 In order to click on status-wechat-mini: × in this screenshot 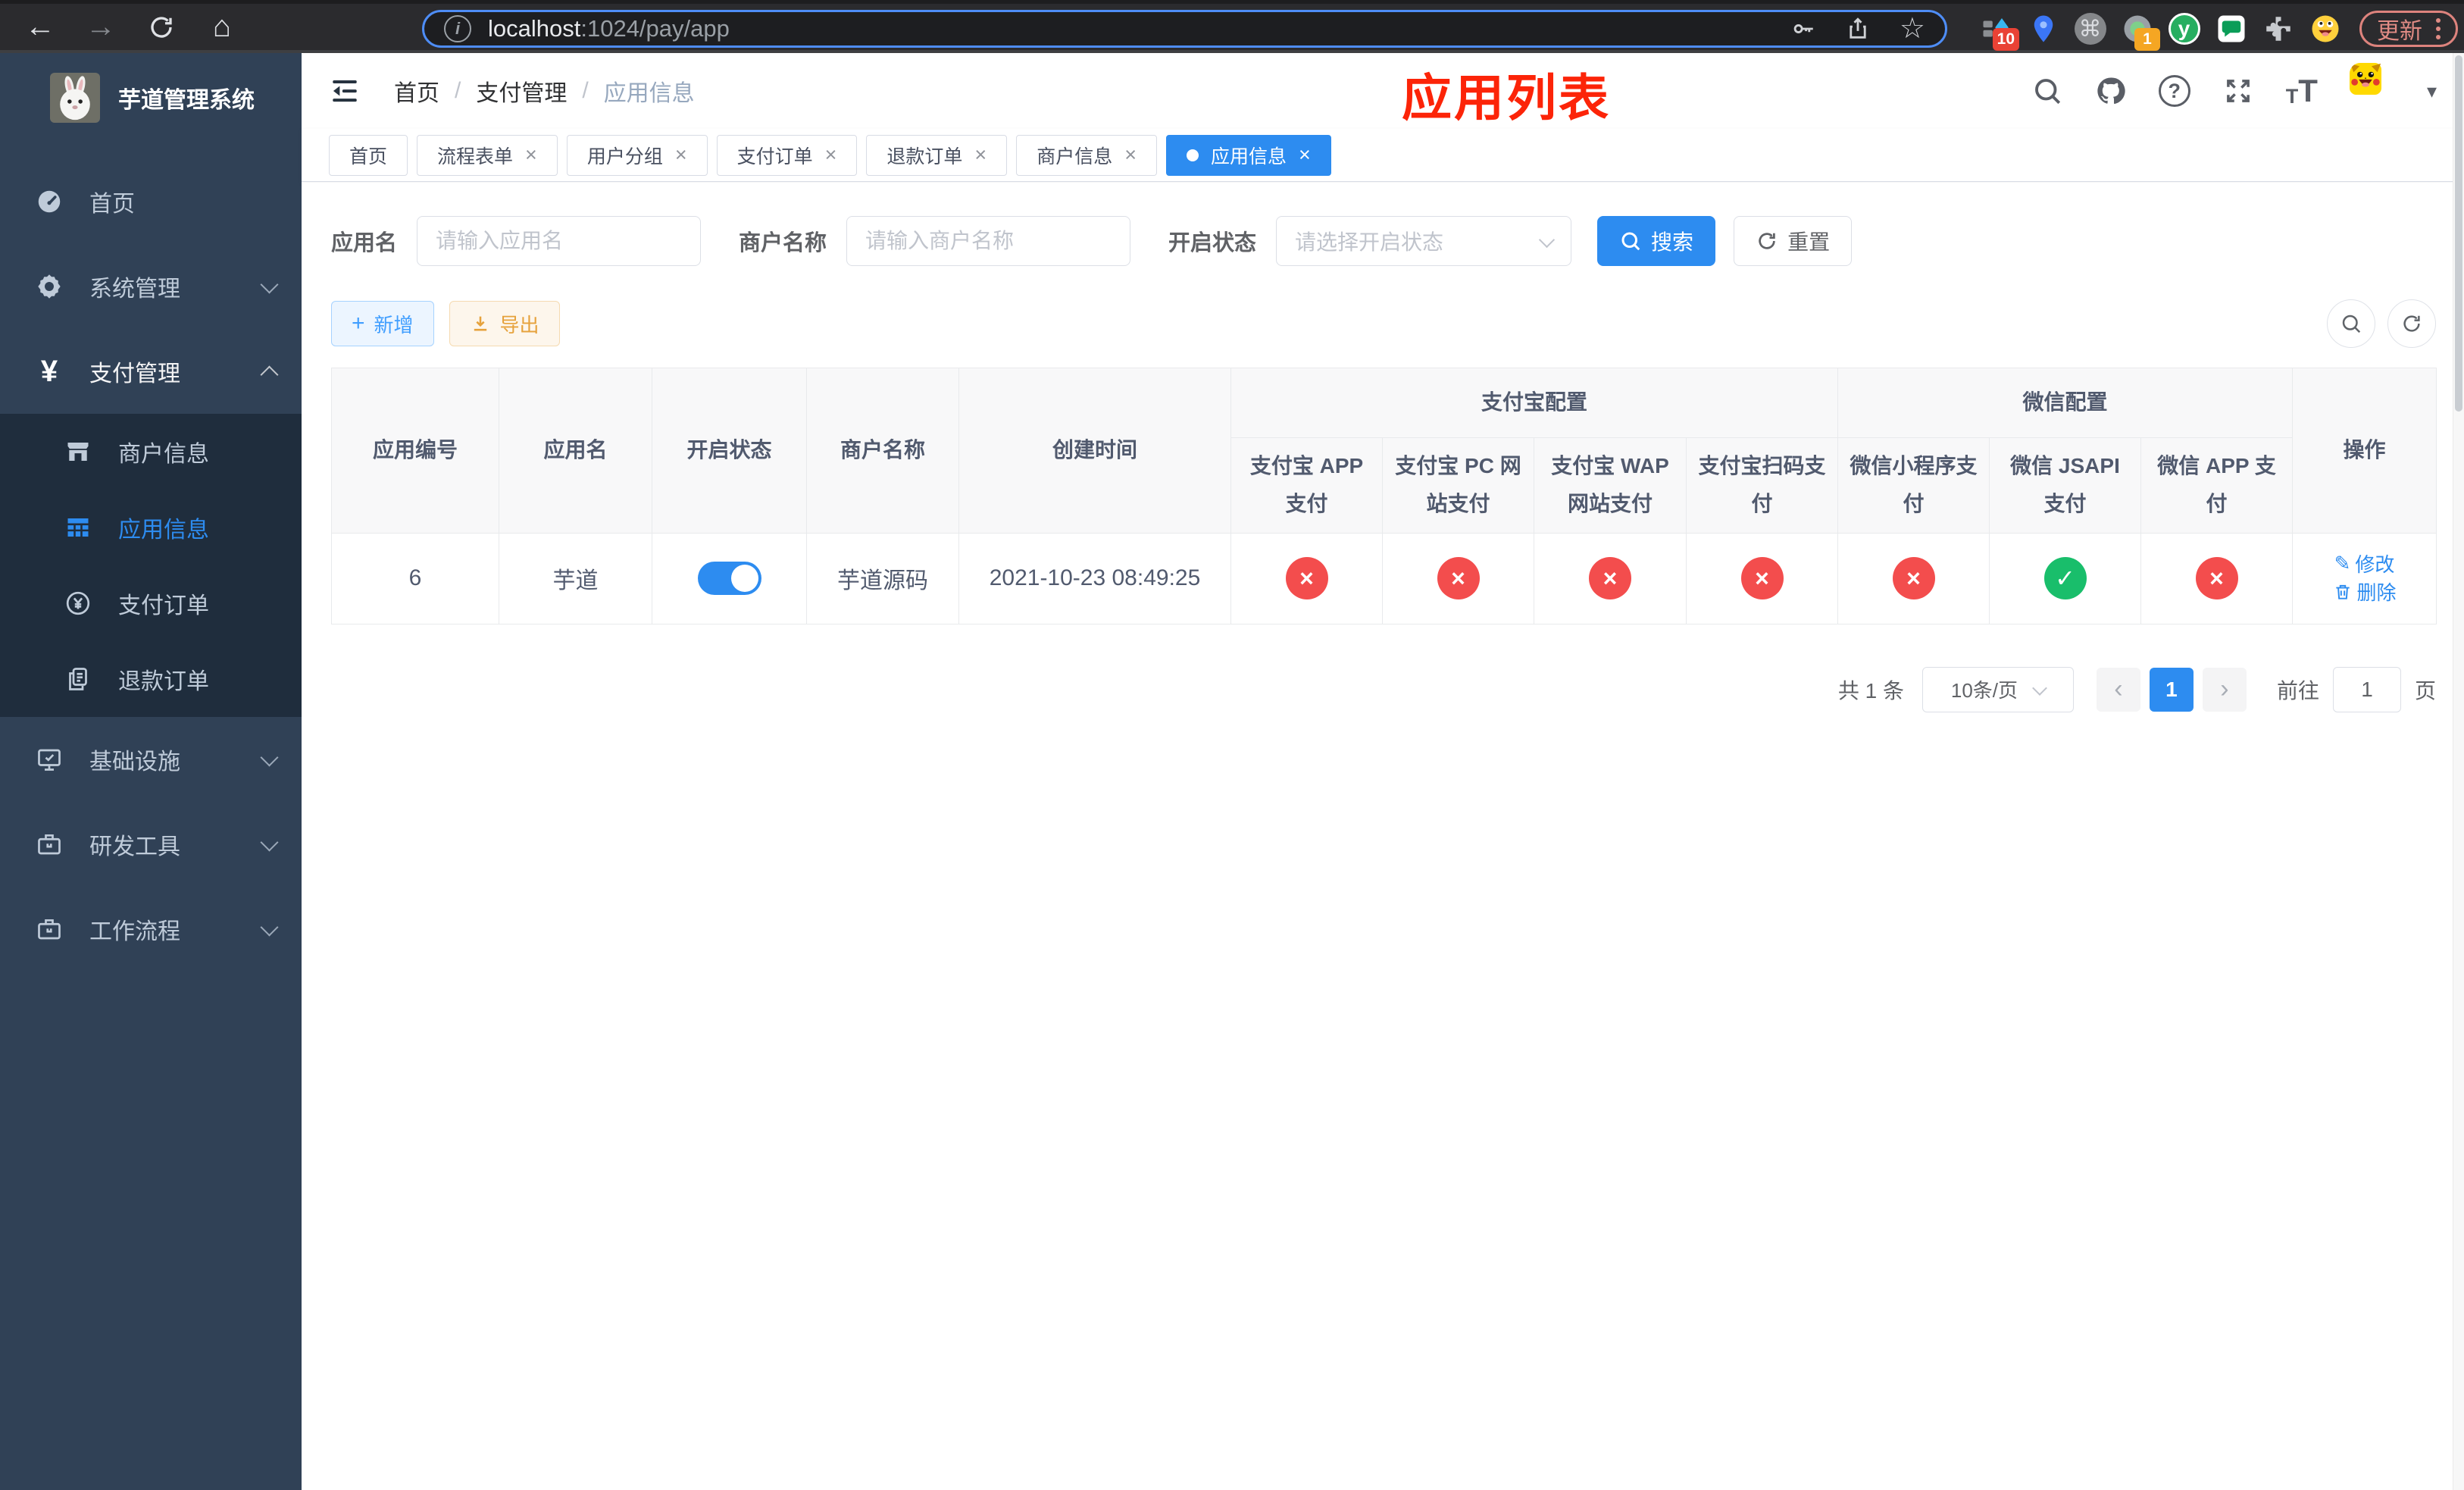, I will do `click(1913, 578)`.